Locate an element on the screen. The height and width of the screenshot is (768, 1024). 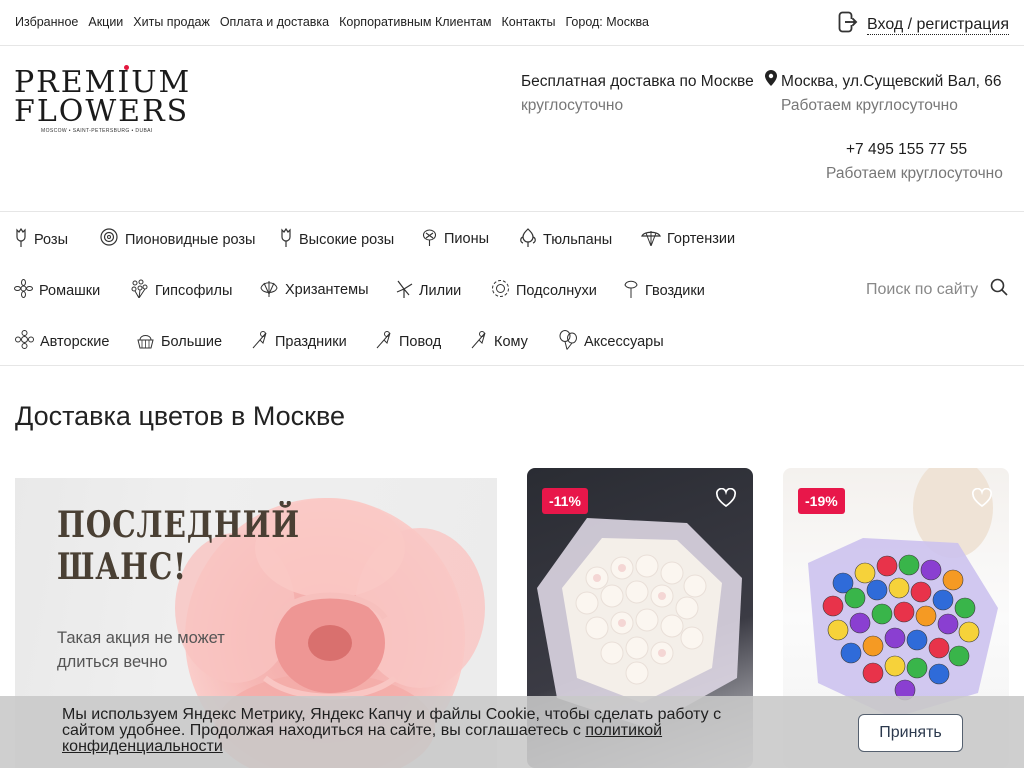
category-sunflowers: Подсолнухи is located at coordinates (544, 290).